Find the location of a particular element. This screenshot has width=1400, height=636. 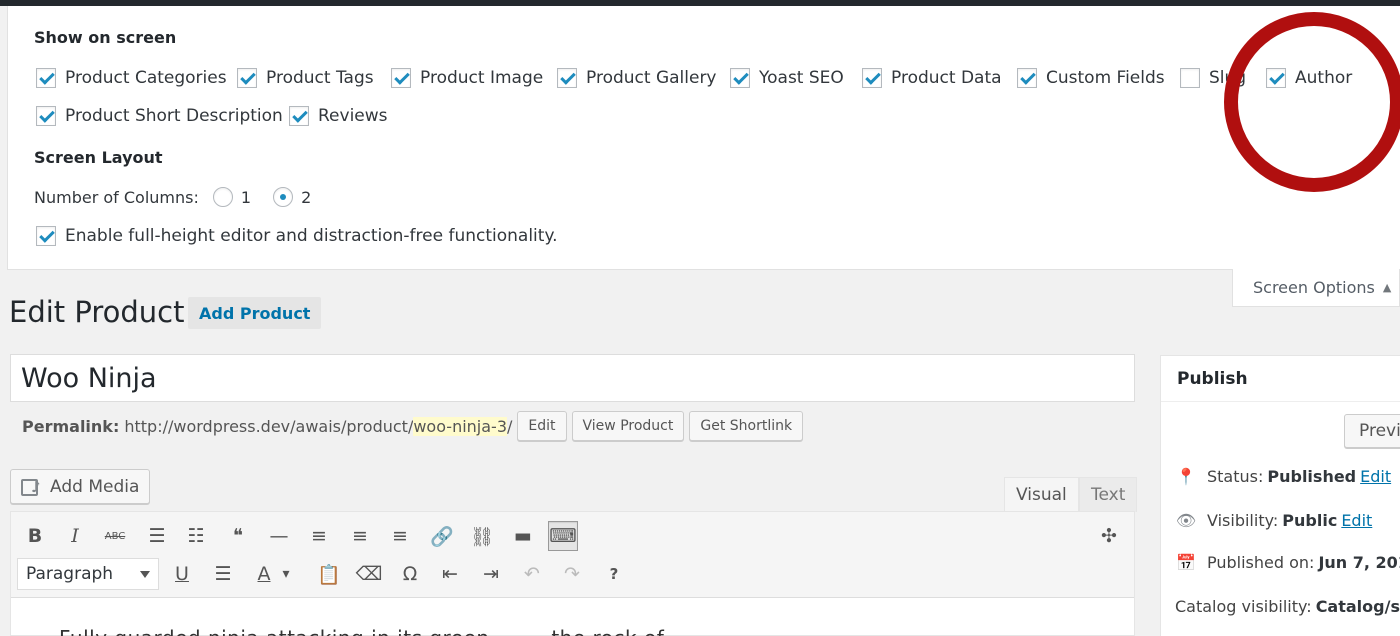

visibility-edit-link: Edit is located at coordinates (1356, 520).